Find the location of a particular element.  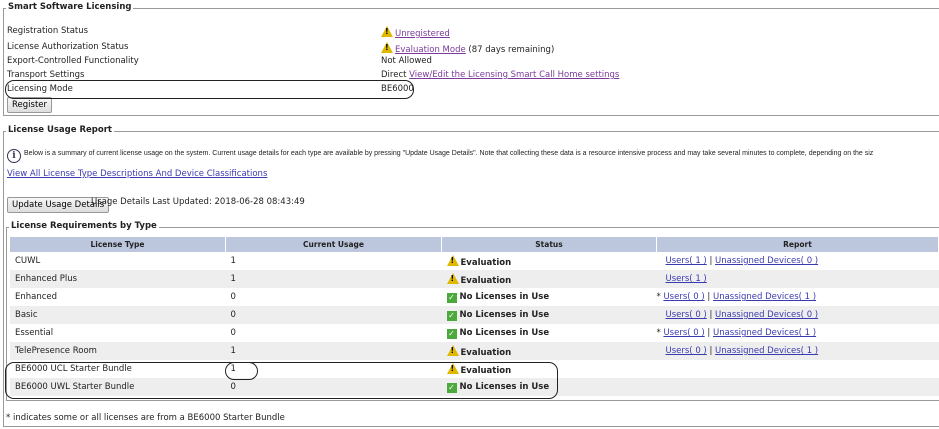

license-type: CUWL is located at coordinates (28, 261).